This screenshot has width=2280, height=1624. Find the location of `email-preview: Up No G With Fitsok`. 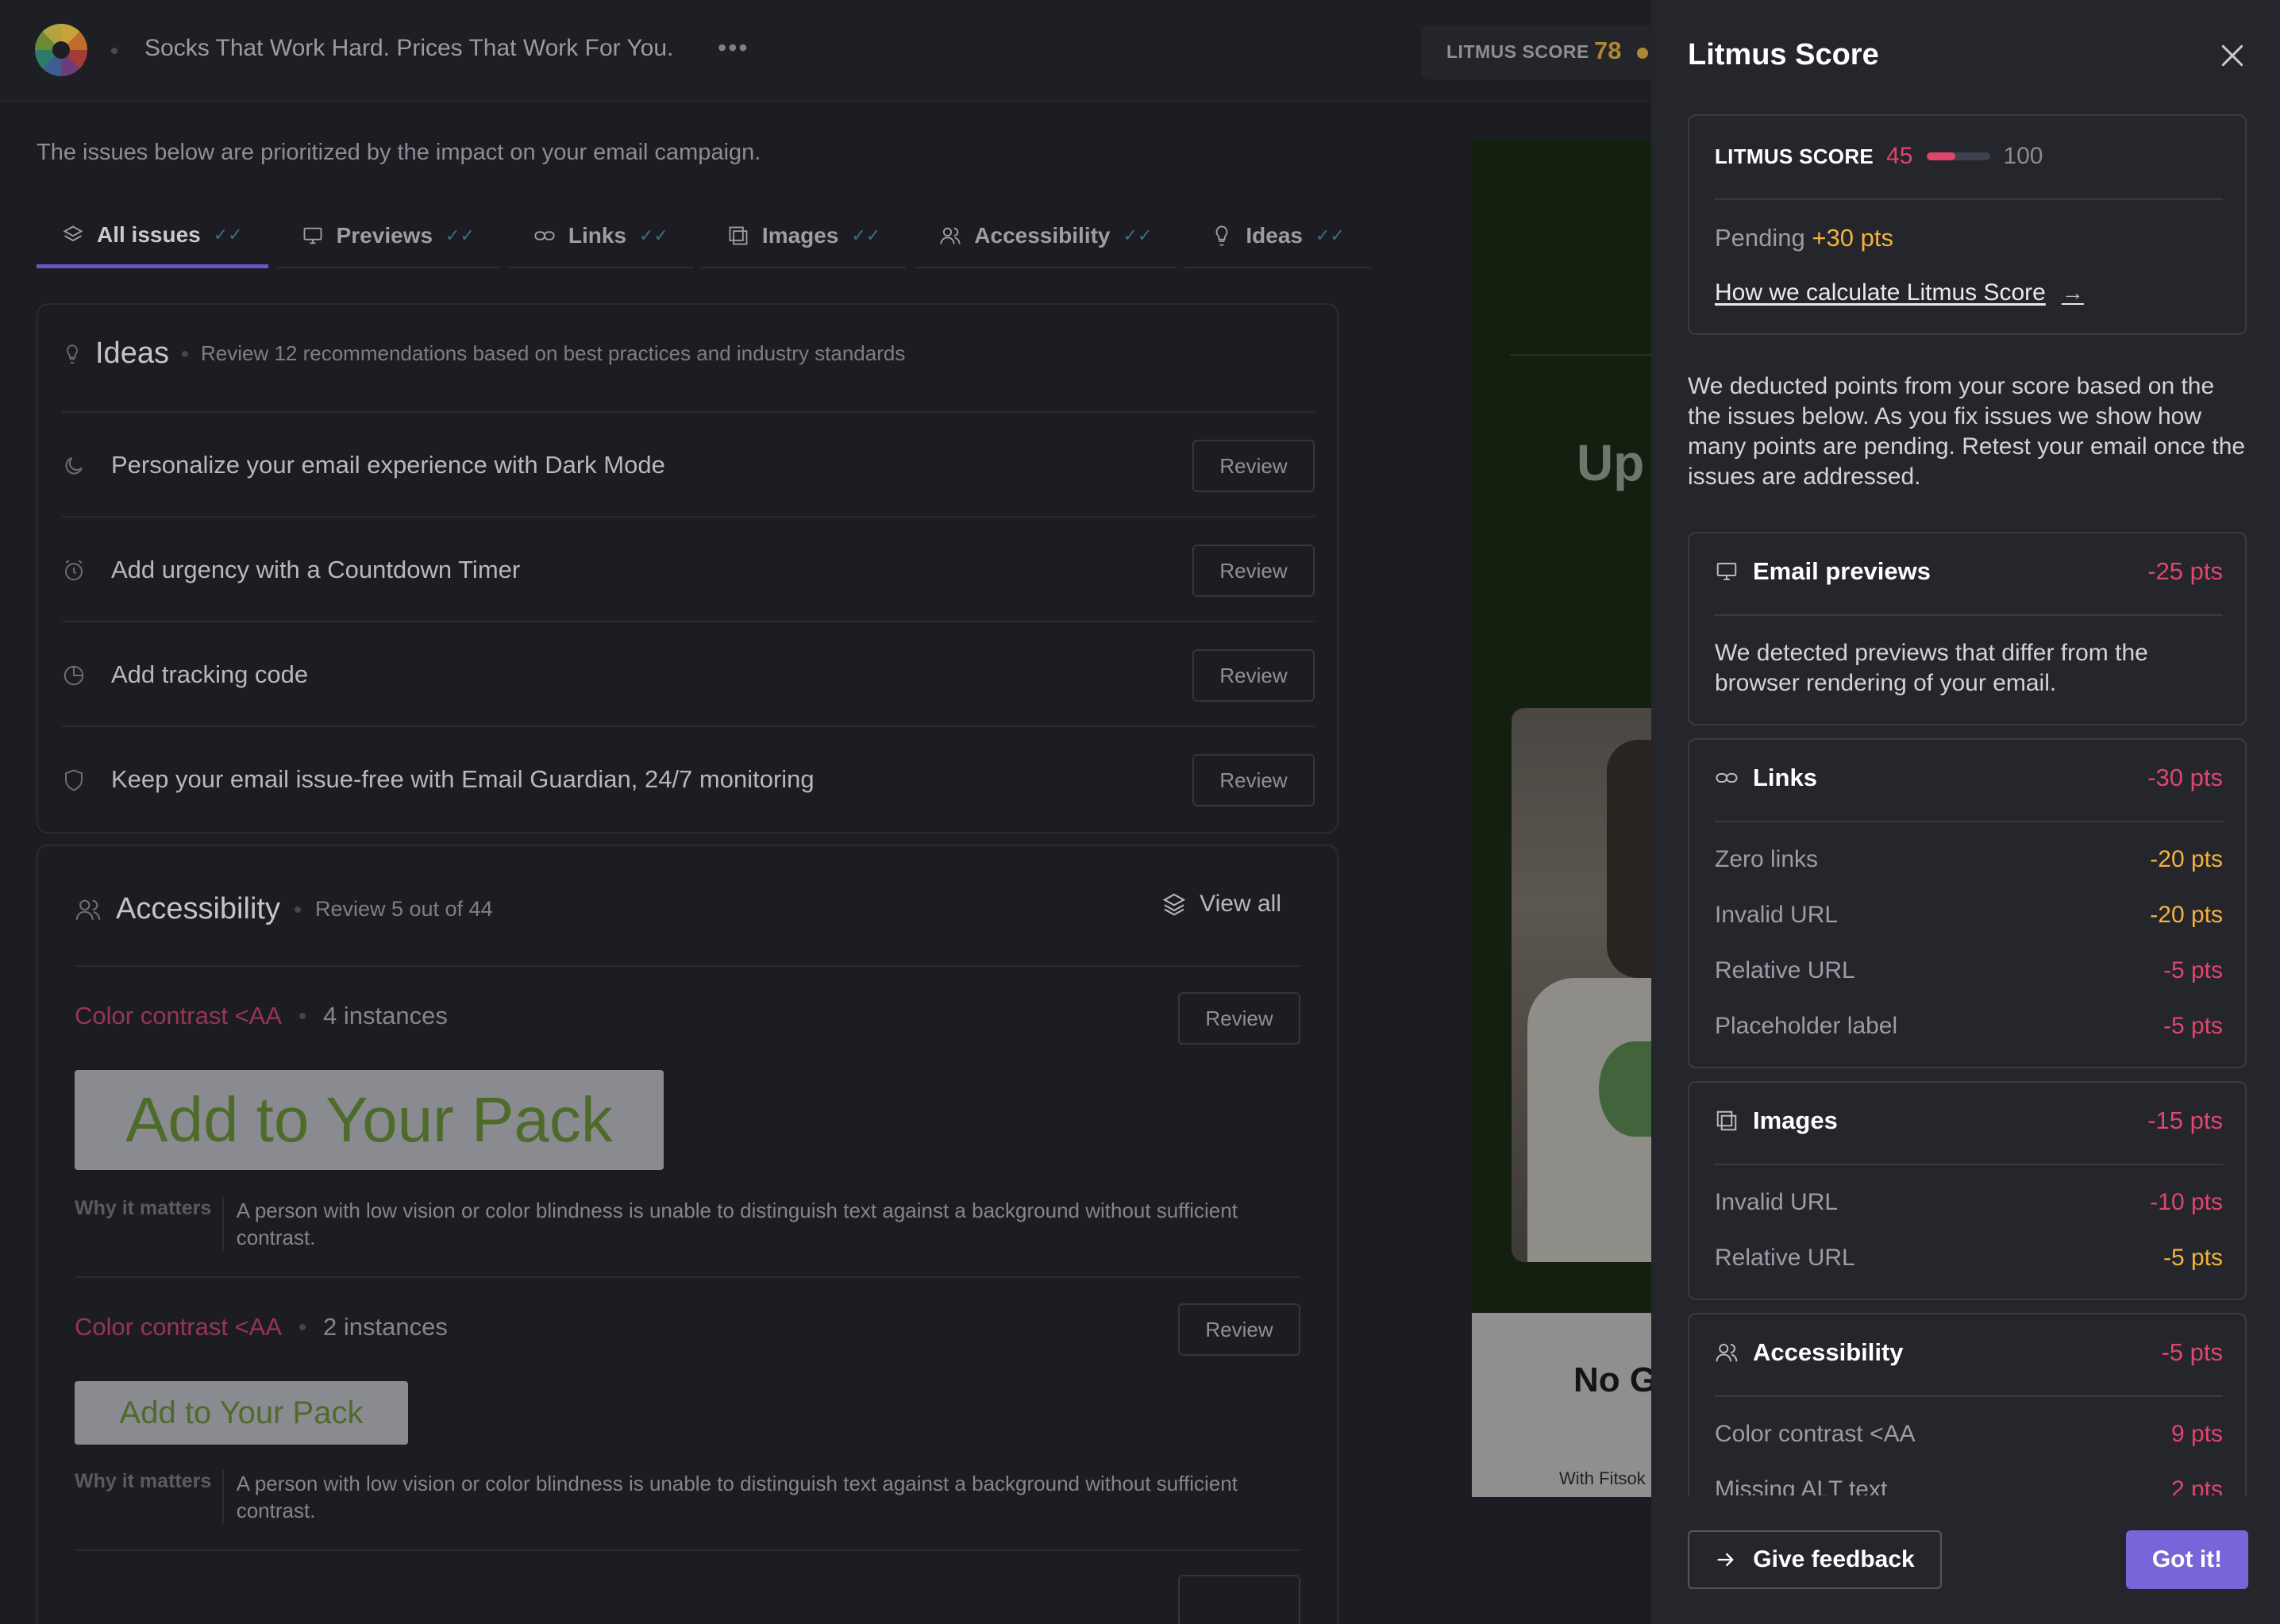

email-preview: Up No G With Fitsok is located at coordinates (1561, 818).